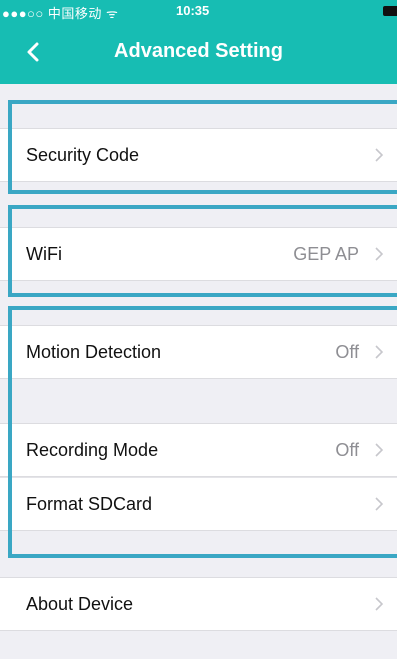 The image size is (397, 659). Describe the element at coordinates (326, 254) in the screenshot. I see `wifi-value: GEP AP` at that location.